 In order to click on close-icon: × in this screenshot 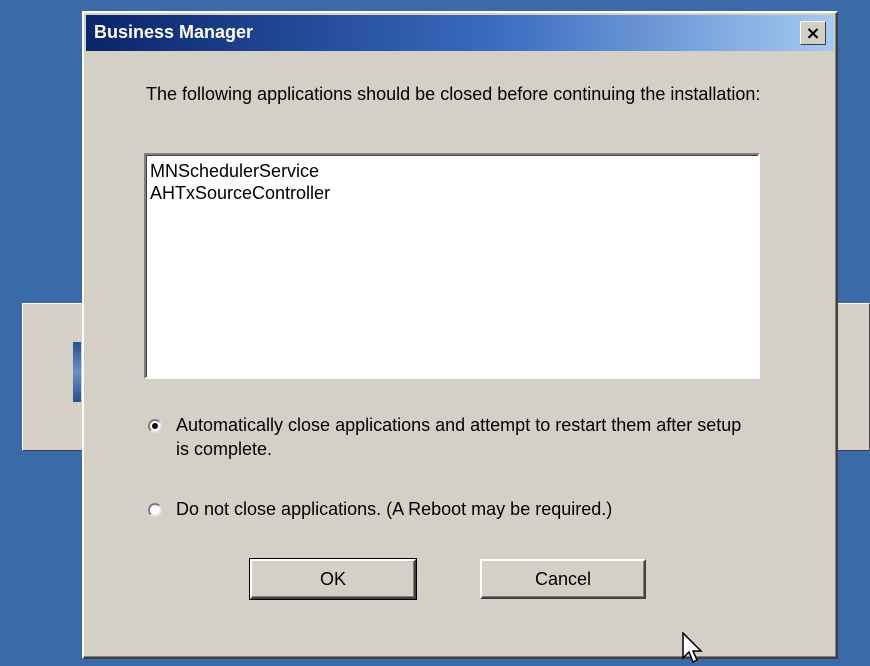, I will do `click(813, 33)`.